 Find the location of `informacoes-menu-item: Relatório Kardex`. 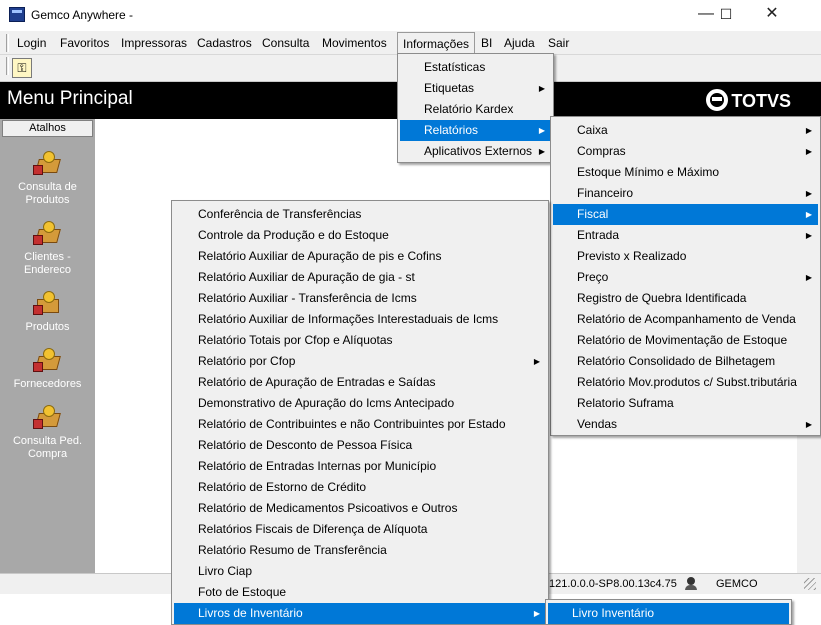

informacoes-menu-item: Relatório Kardex is located at coordinates (475, 109).